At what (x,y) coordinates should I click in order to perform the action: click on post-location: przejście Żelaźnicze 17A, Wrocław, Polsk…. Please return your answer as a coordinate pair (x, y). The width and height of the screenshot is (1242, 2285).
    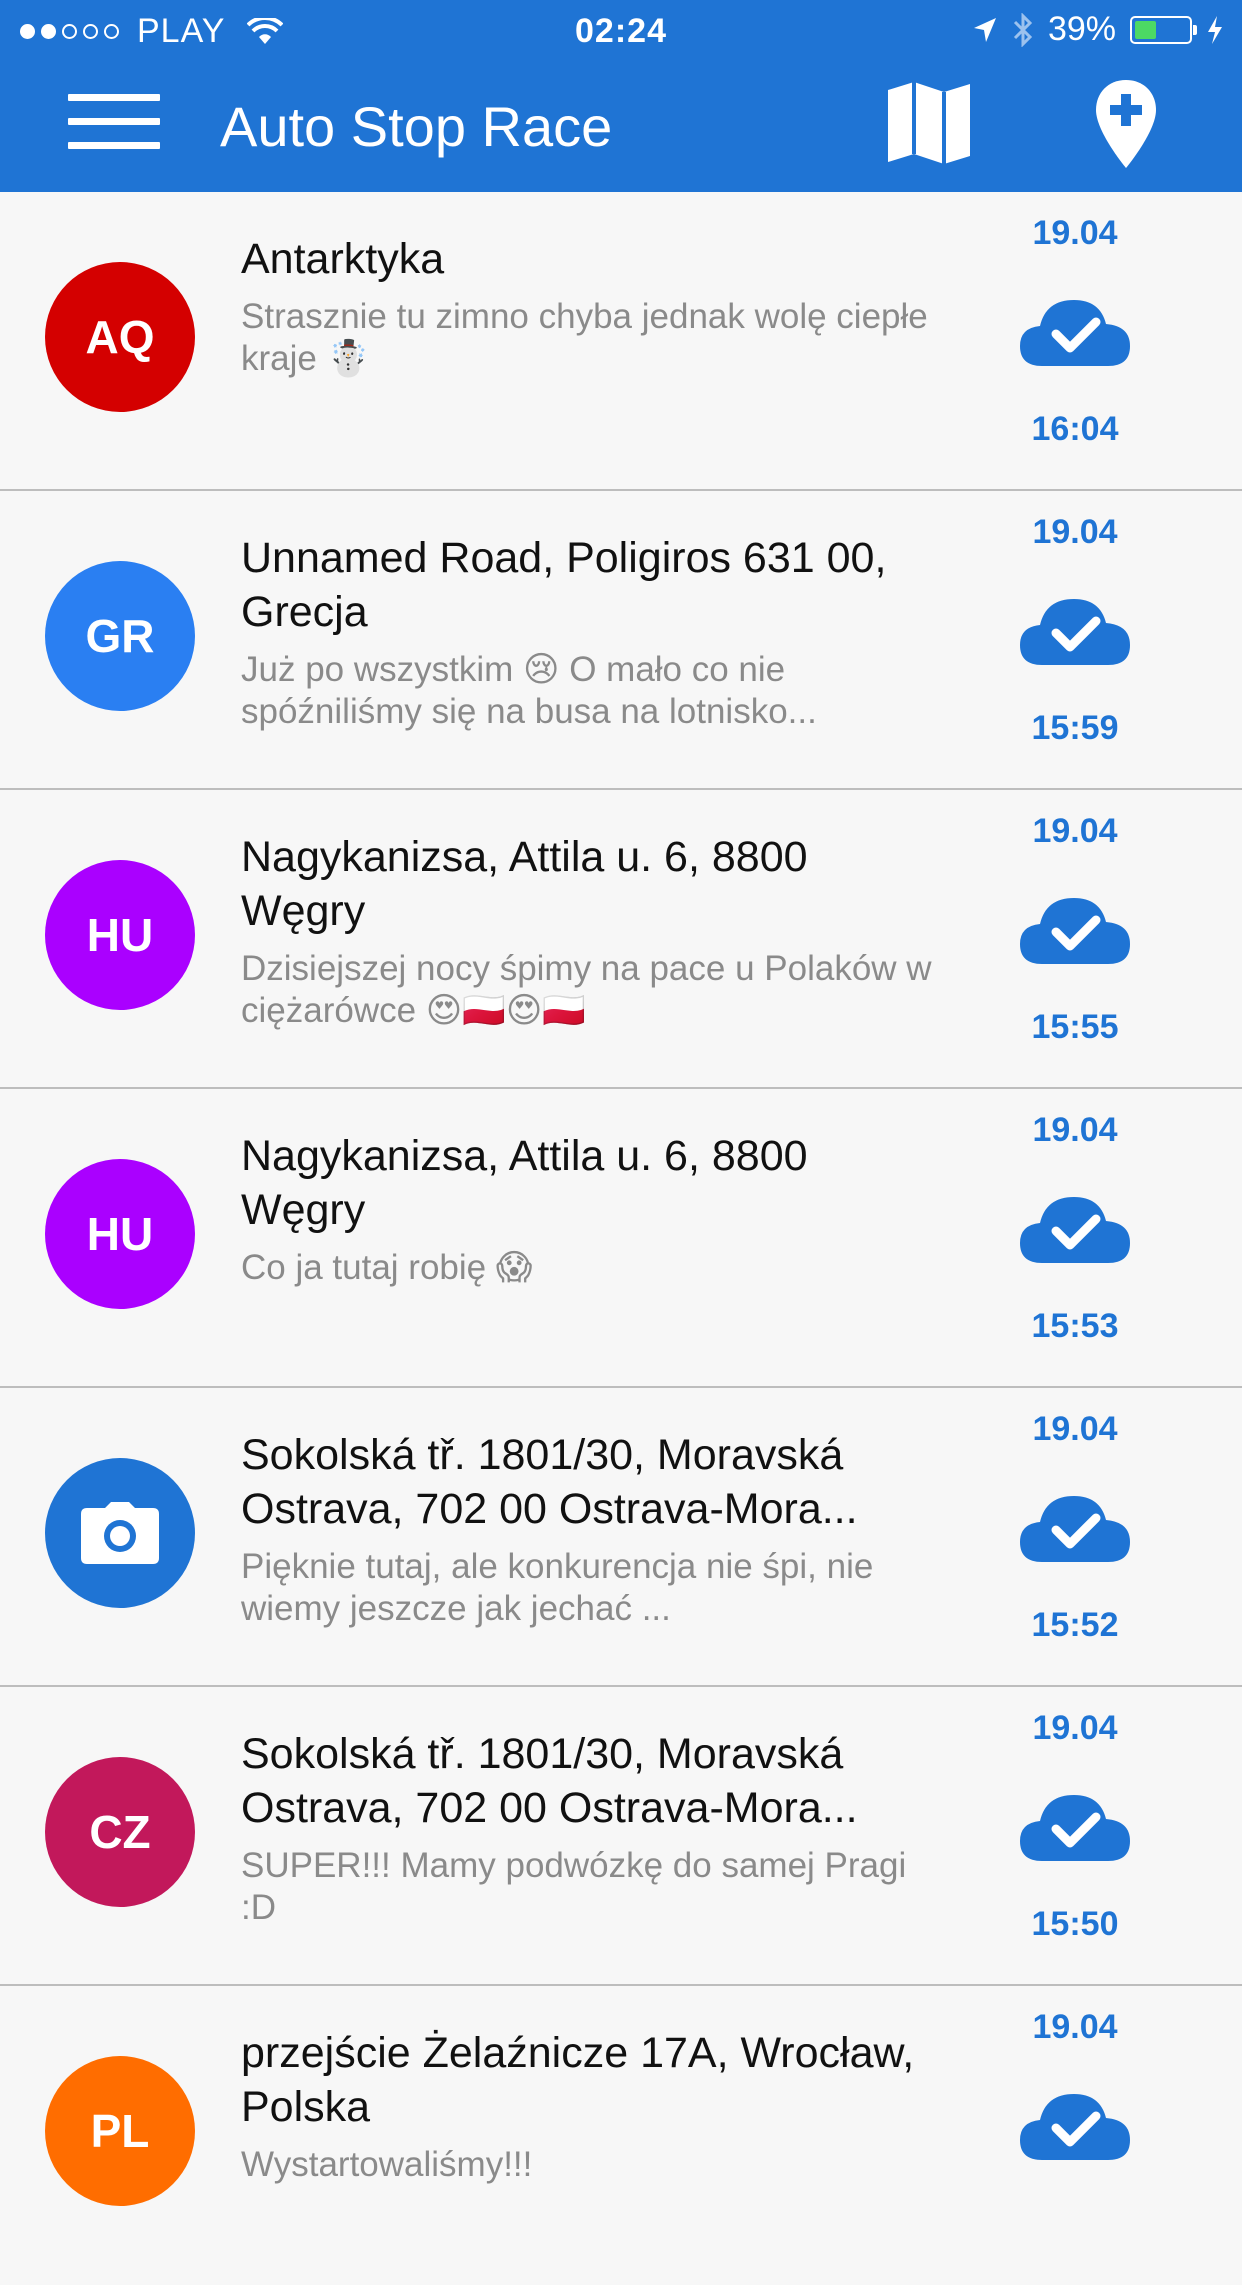
    Looking at the image, I should click on (578, 2080).